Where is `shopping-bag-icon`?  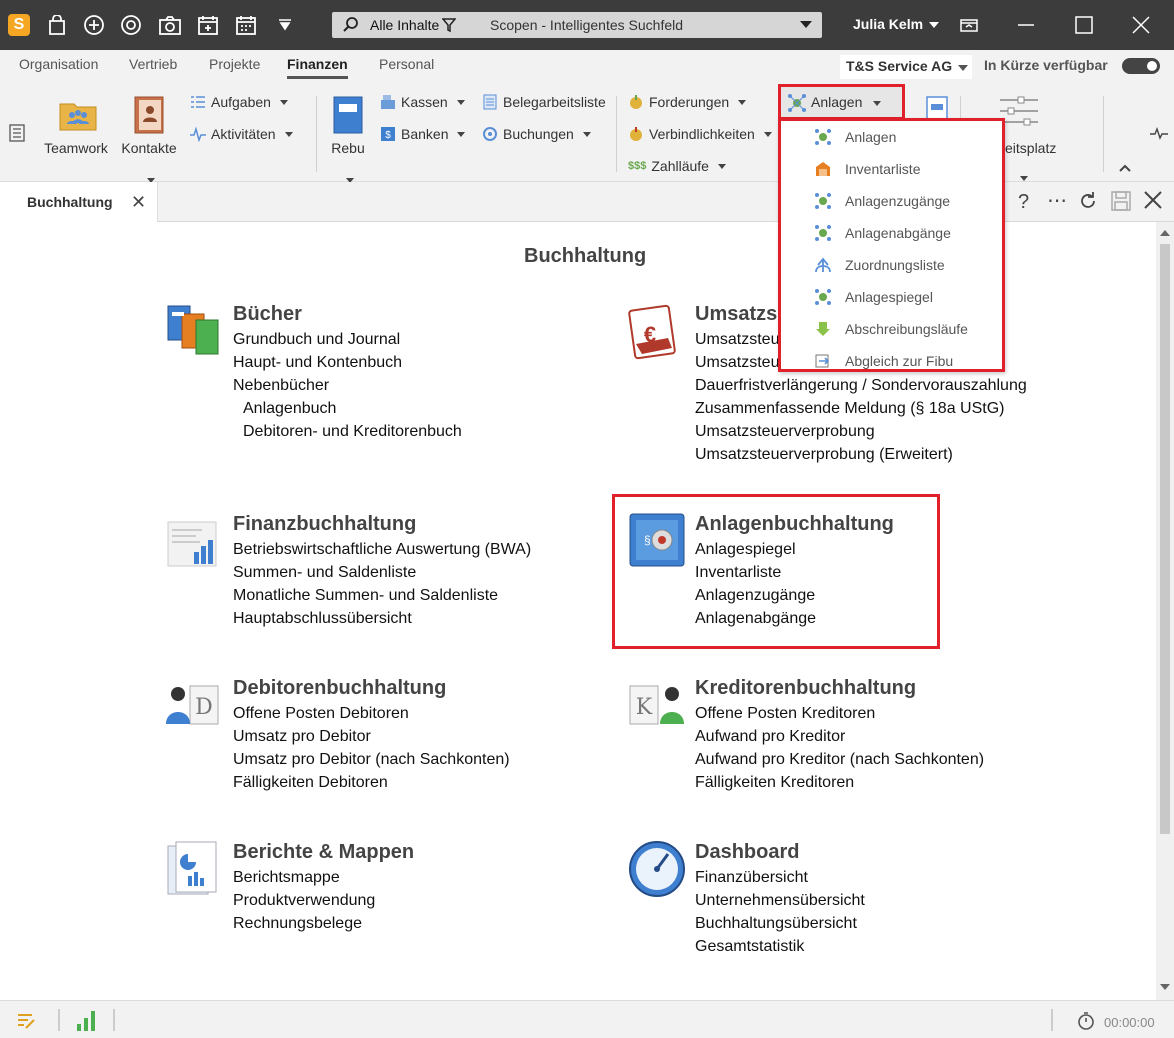 shopping-bag-icon is located at coordinates (57, 25).